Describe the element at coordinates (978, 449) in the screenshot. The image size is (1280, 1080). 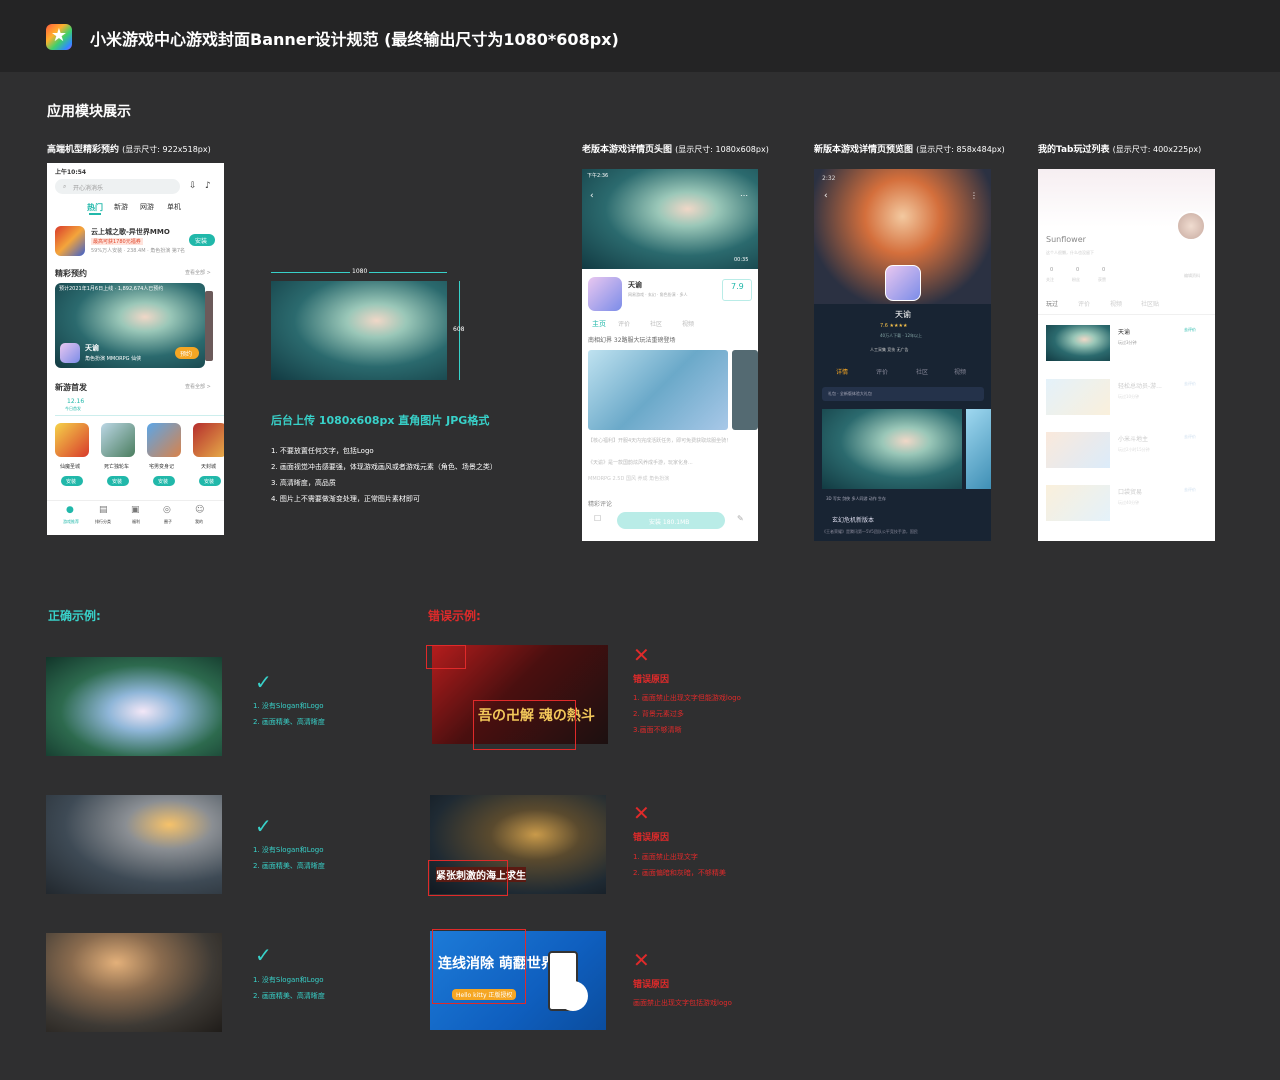
I see `preview-next` at that location.